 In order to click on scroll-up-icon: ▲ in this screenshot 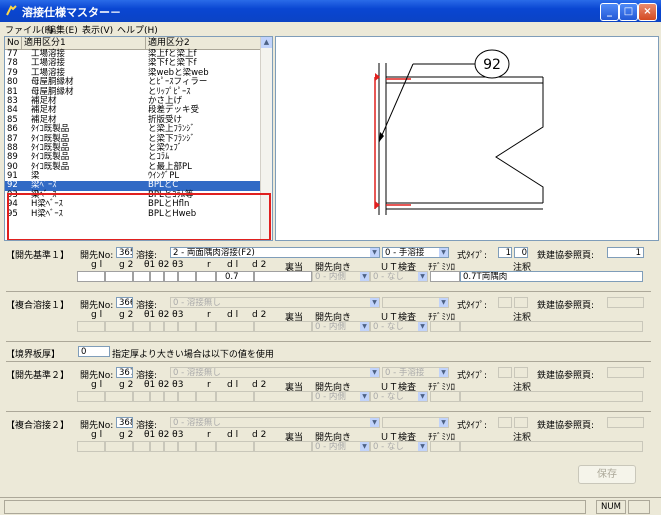, I will do `click(266, 42)`.